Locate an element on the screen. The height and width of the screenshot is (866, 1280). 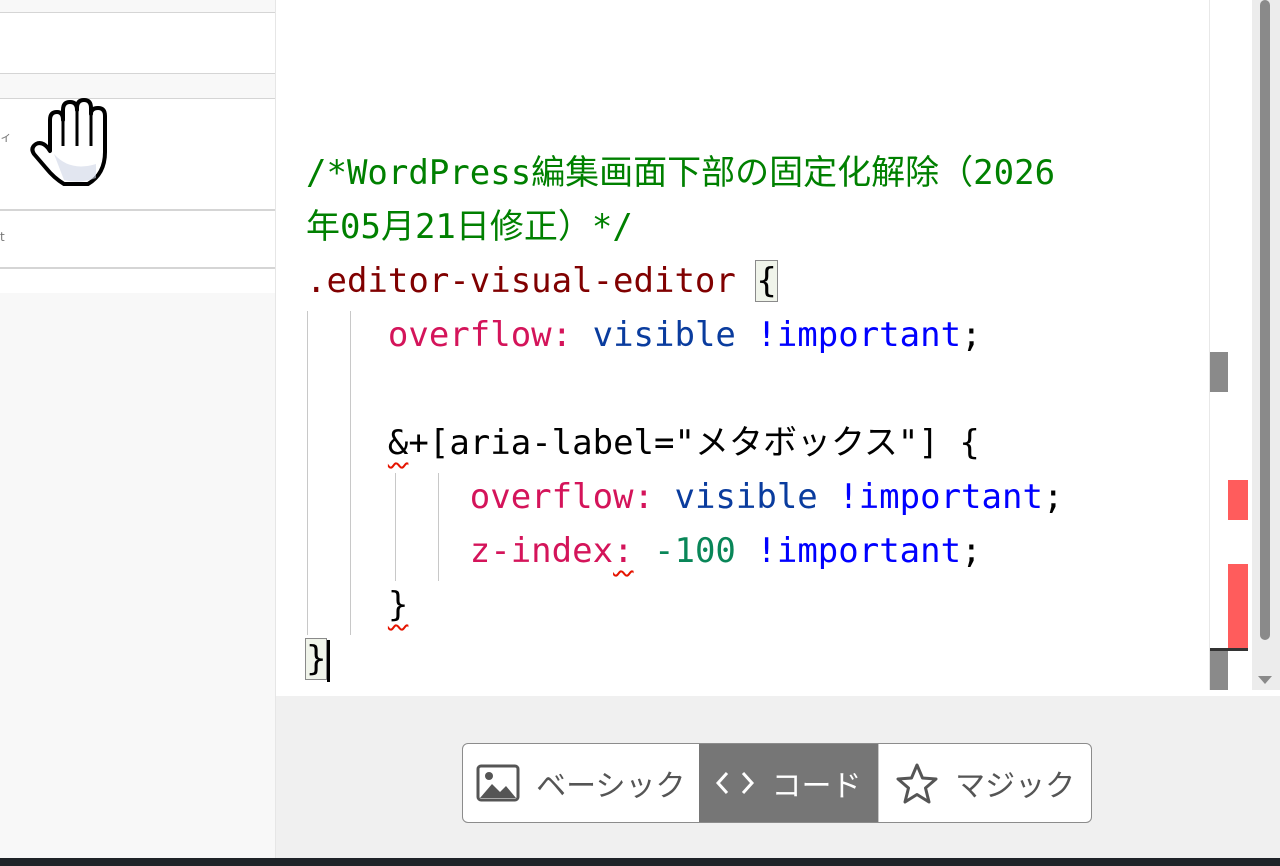
star-icon is located at coordinates (917, 783).